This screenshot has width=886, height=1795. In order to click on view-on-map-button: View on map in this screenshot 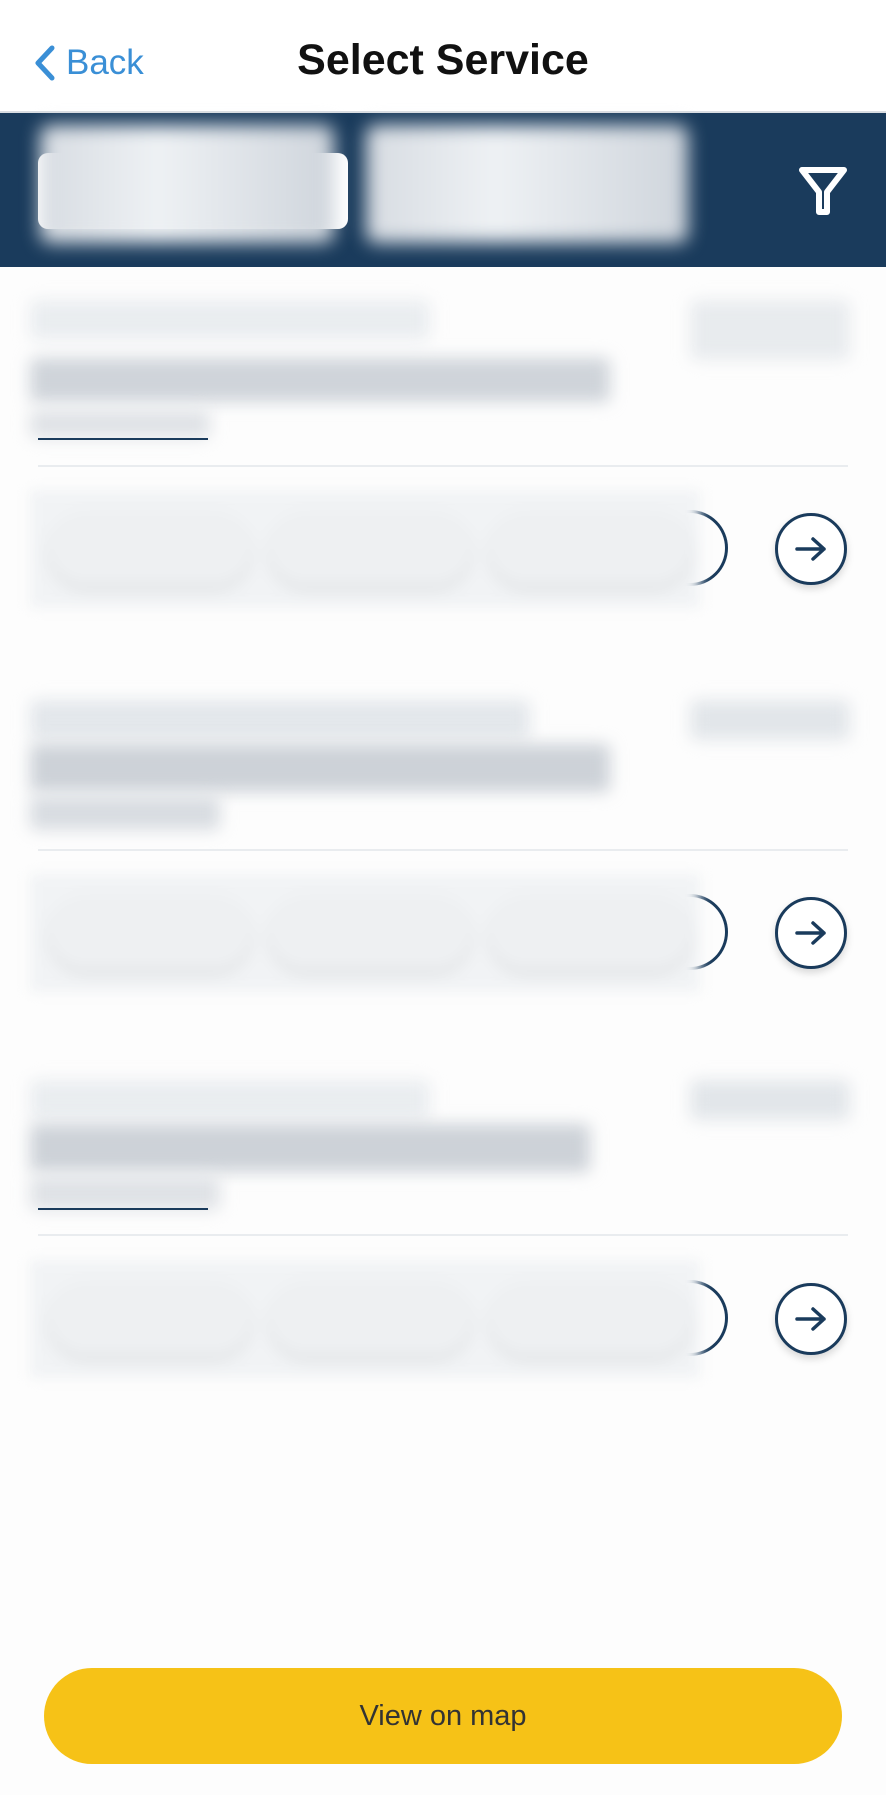, I will do `click(443, 1716)`.